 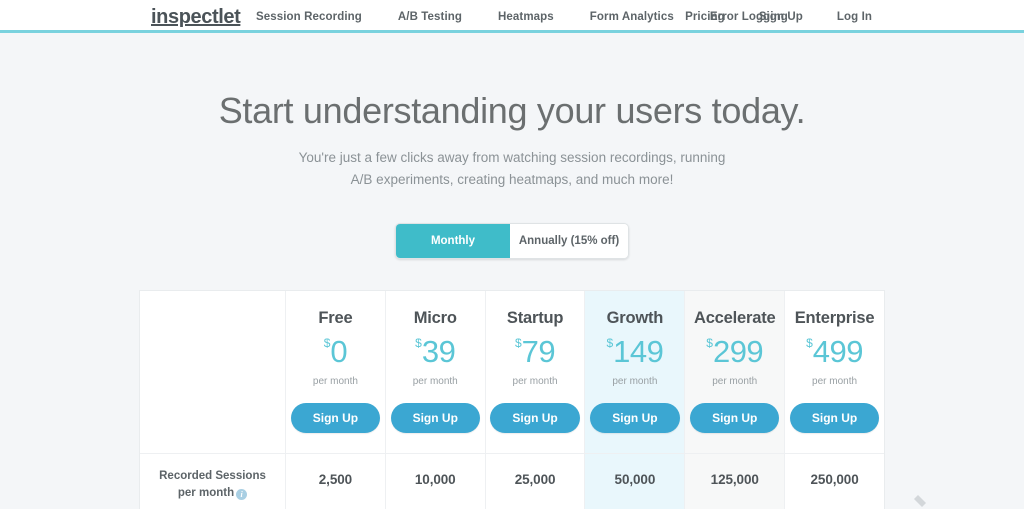 I want to click on feature-value-cell-accelerate: 125,000, so click(x=735, y=481).